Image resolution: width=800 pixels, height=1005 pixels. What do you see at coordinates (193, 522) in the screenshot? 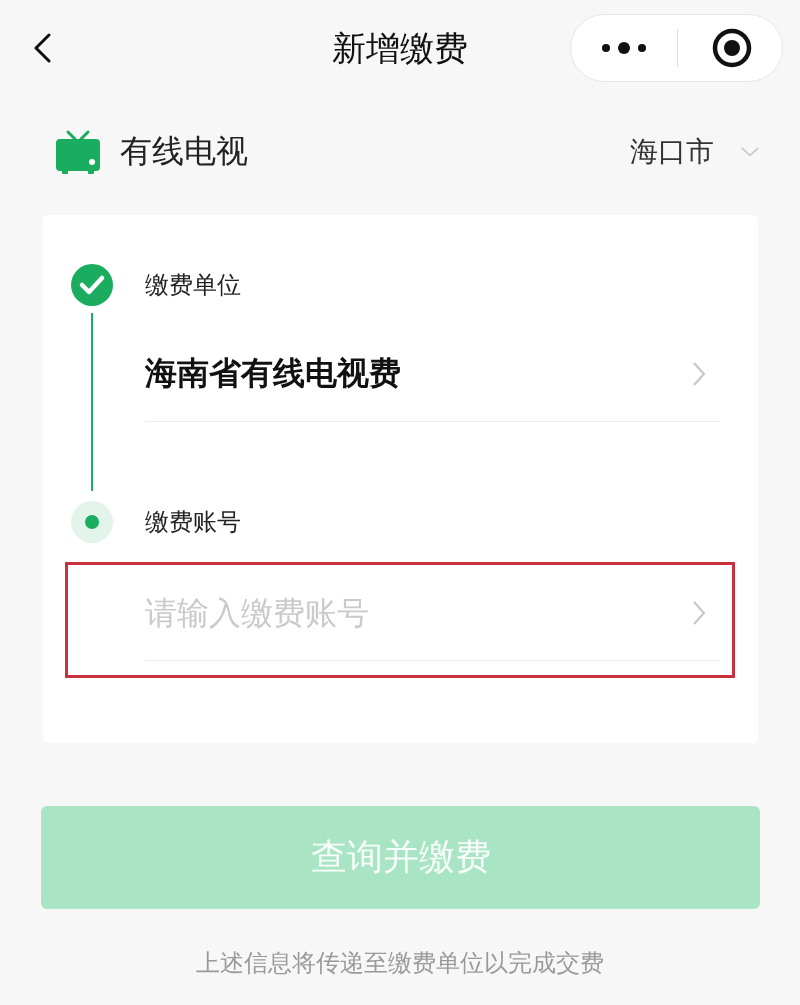
I see `step-label: 缴费账号` at bounding box center [193, 522].